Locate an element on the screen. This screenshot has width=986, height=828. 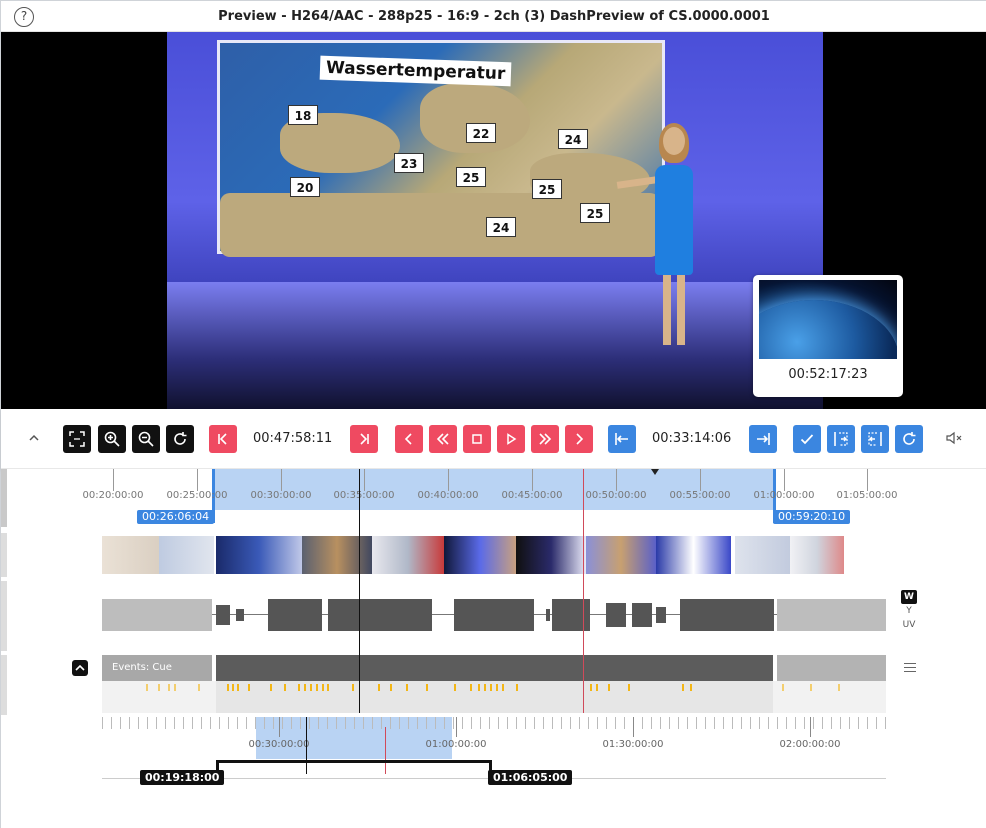
next-frame-button is located at coordinates (579, 439).